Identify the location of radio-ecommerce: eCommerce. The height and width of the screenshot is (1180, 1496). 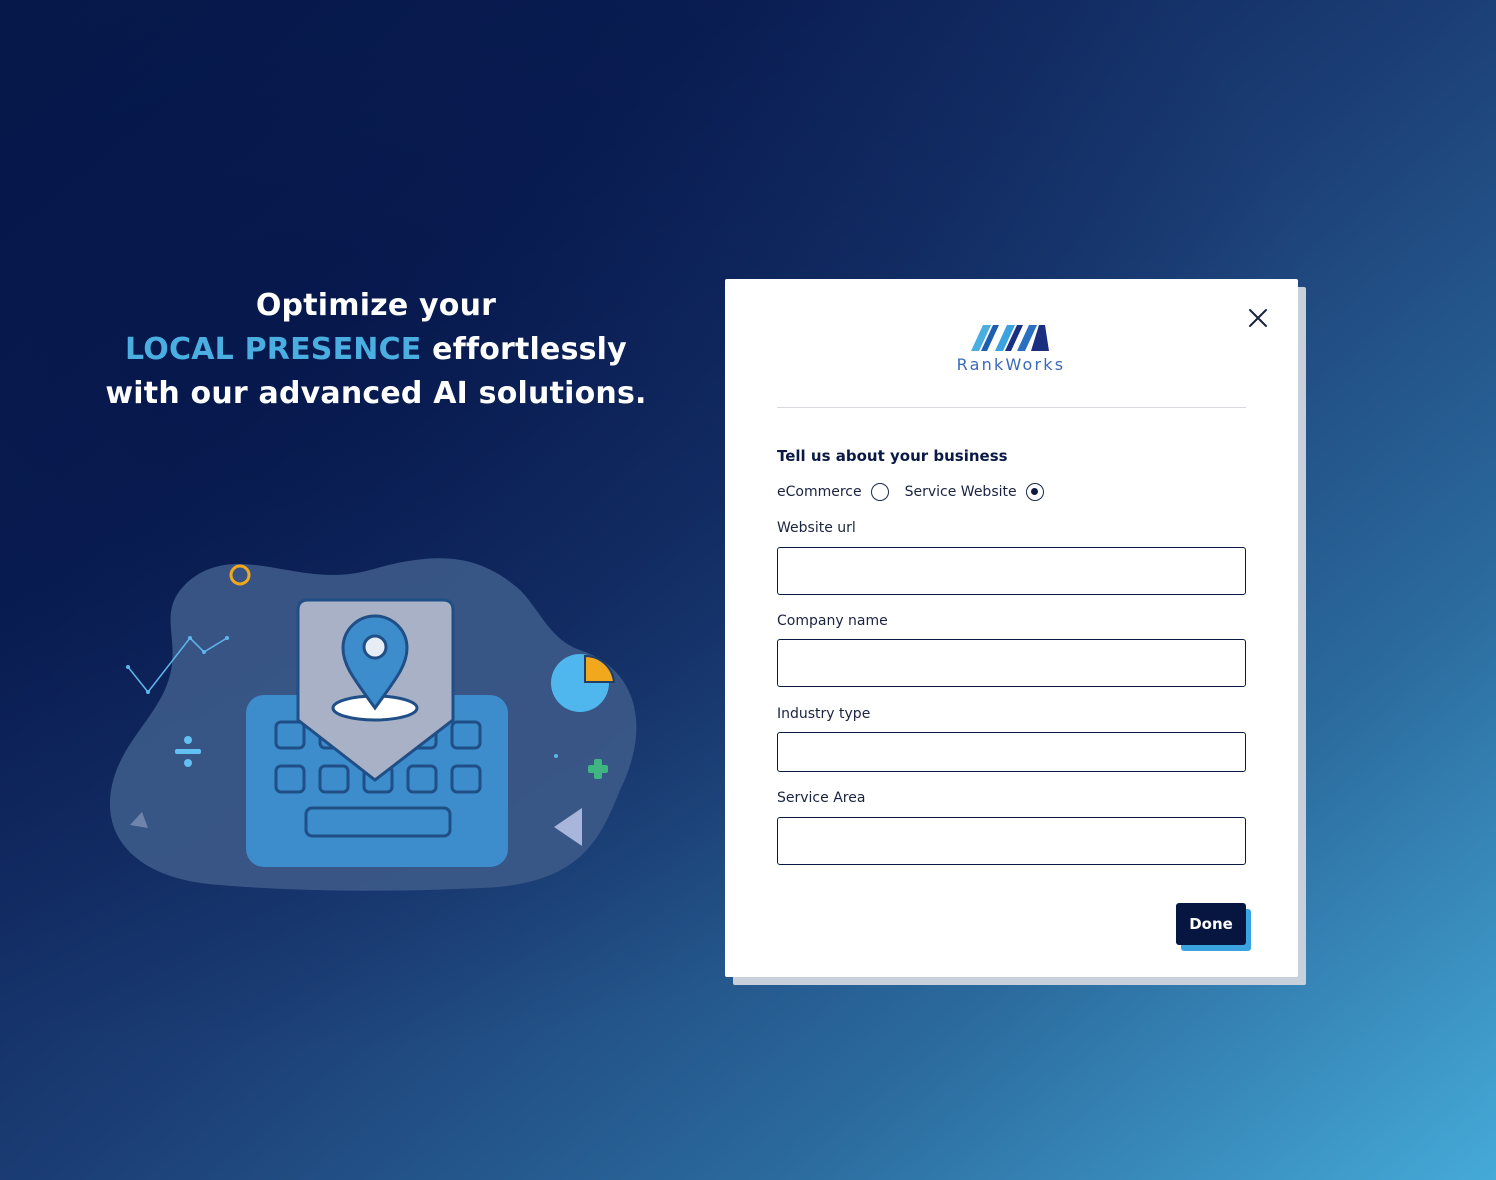
(833, 492).